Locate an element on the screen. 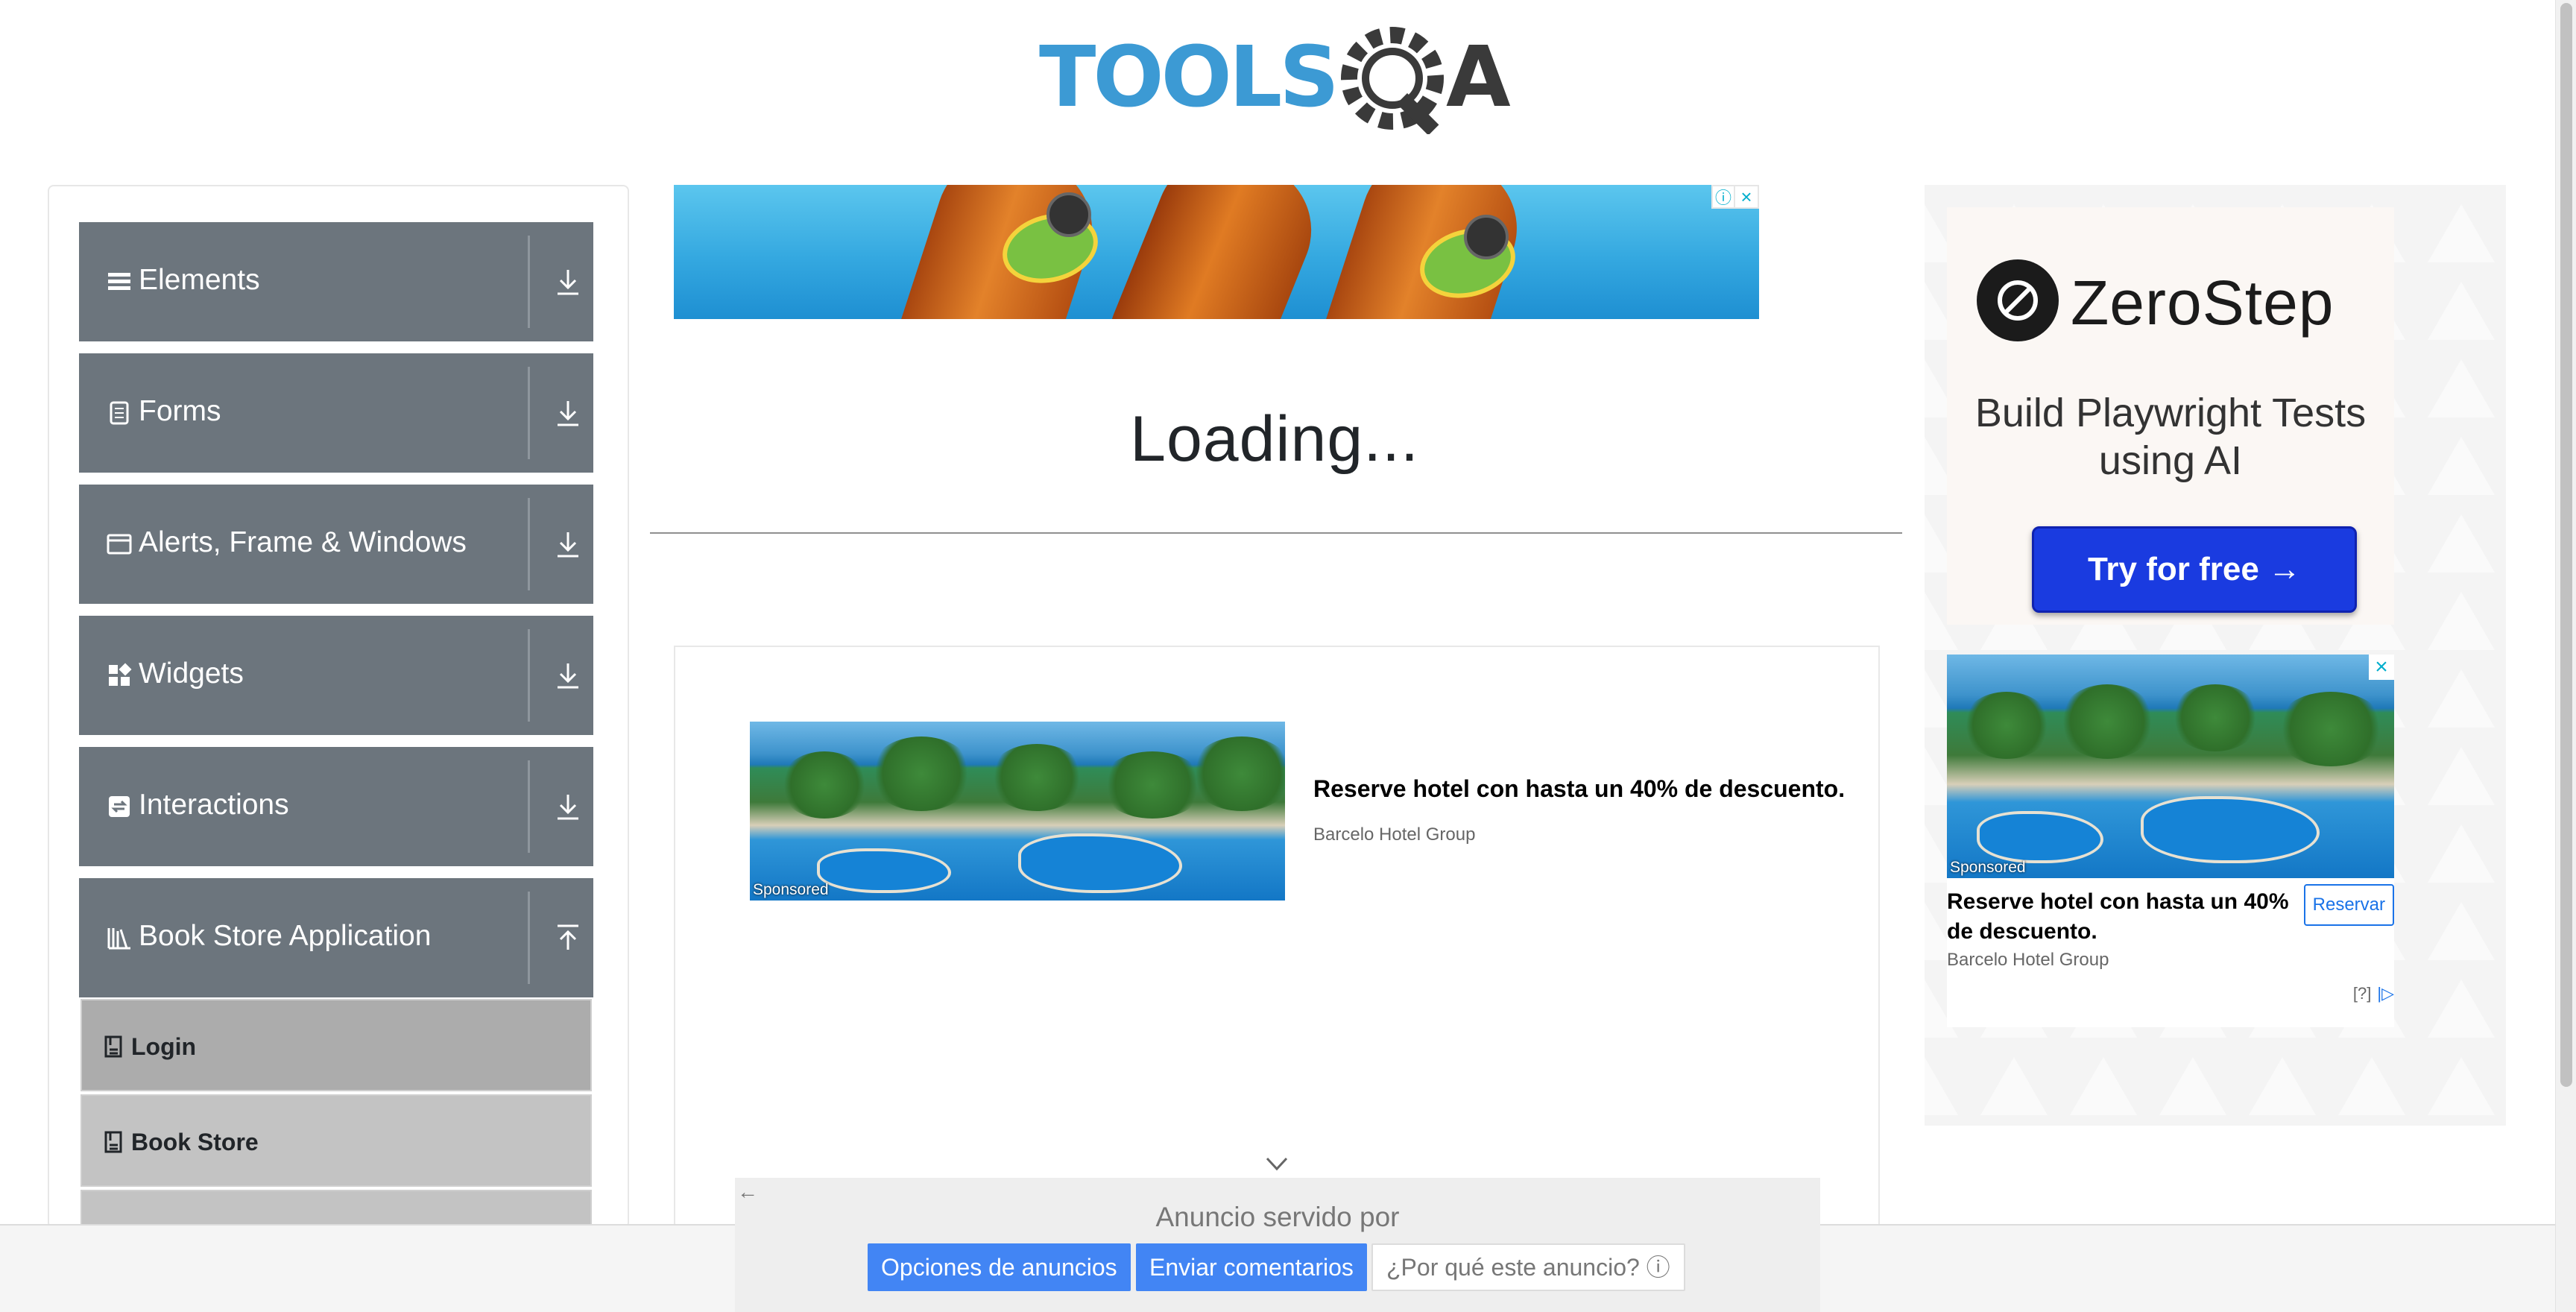  why-this-ad-button: ¿Por qué este anuncio? ⓘ is located at coordinates (1528, 1267).